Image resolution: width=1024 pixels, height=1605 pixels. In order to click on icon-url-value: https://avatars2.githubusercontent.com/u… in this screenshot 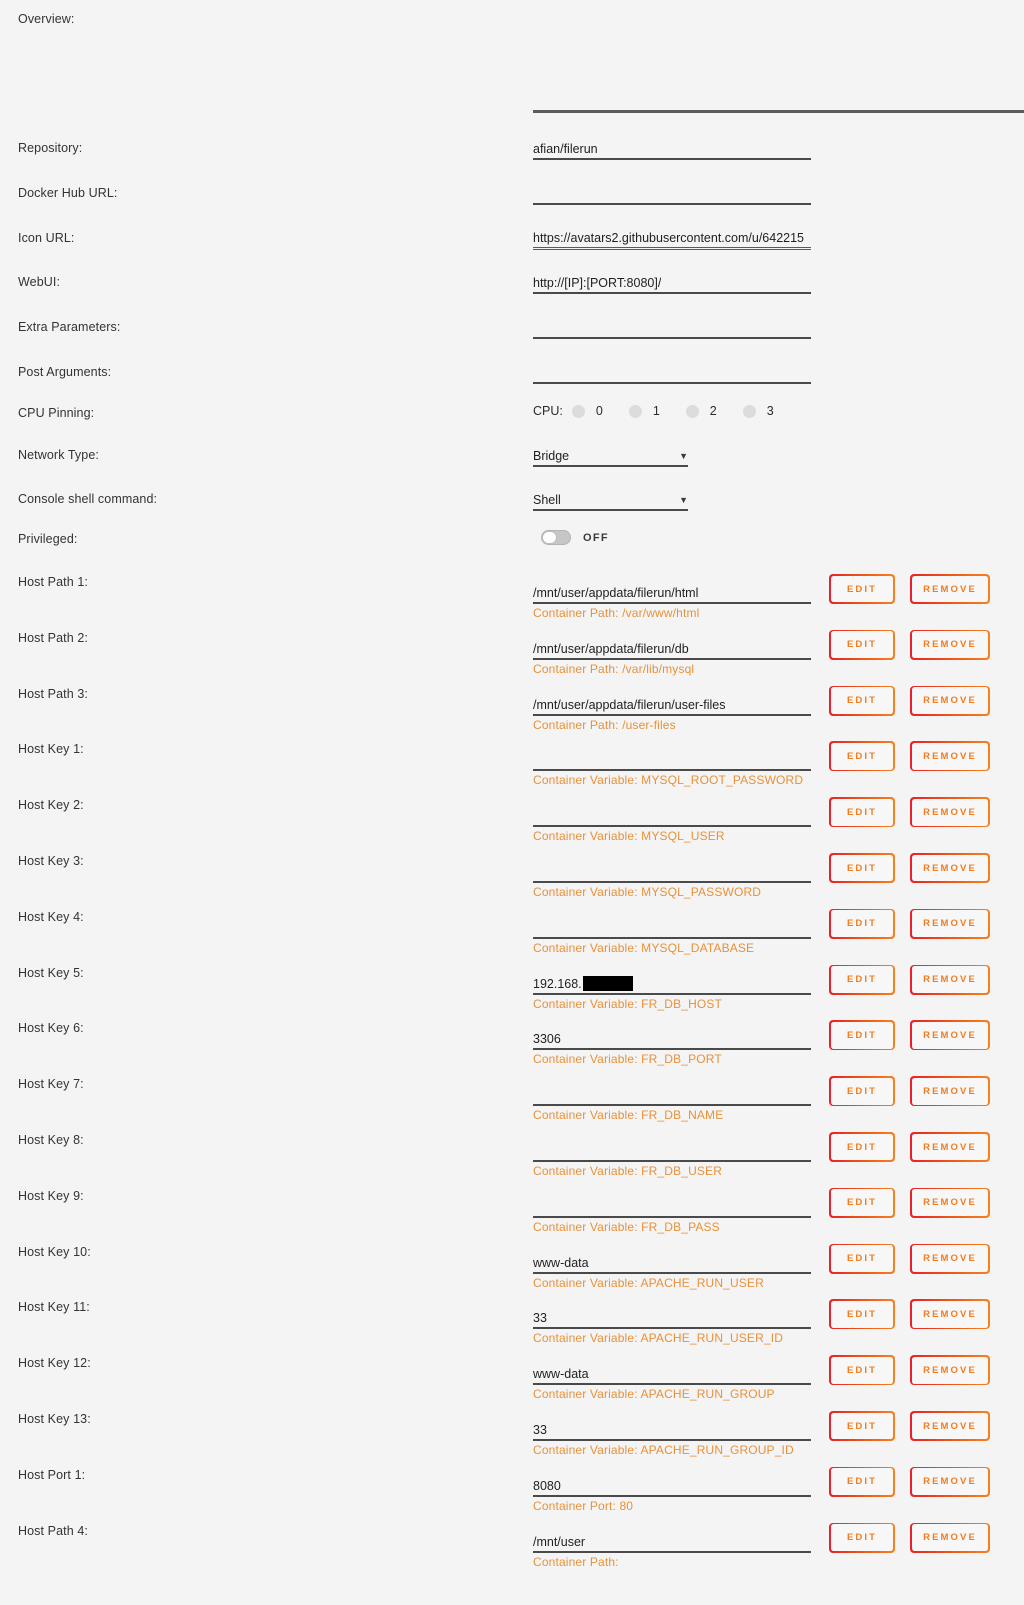, I will do `click(669, 238)`.